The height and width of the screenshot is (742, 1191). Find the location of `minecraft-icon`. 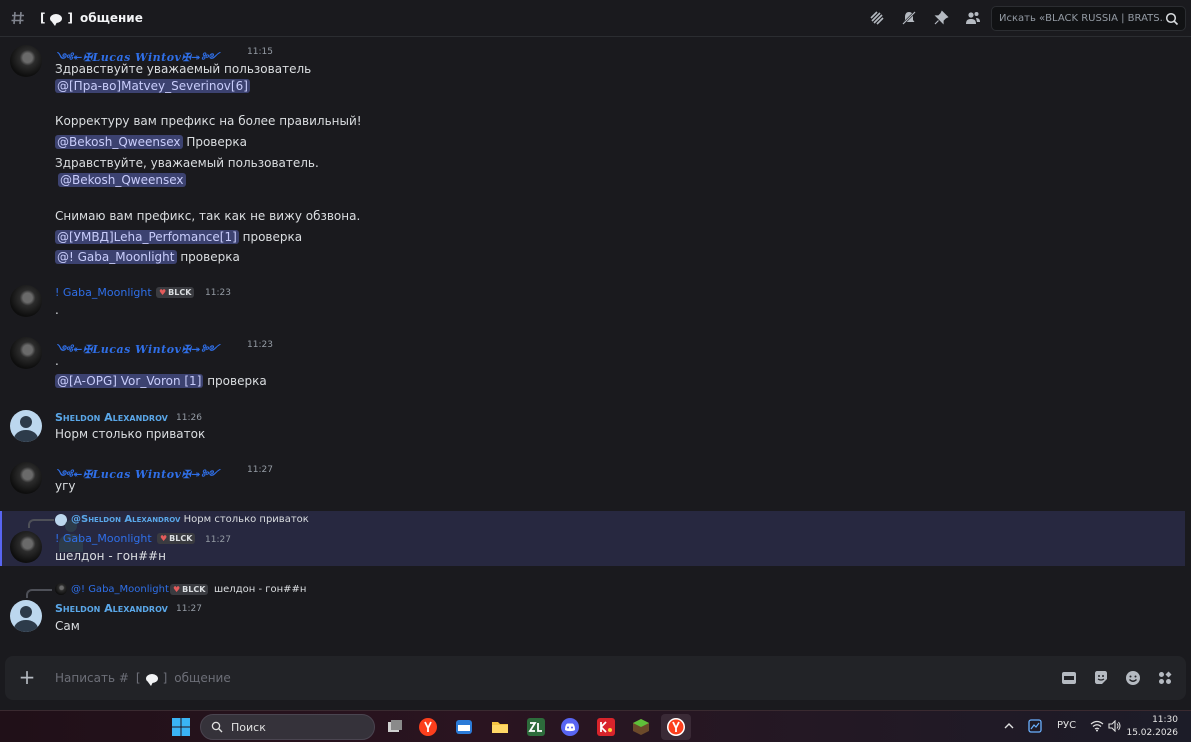

minecraft-icon is located at coordinates (641, 727).